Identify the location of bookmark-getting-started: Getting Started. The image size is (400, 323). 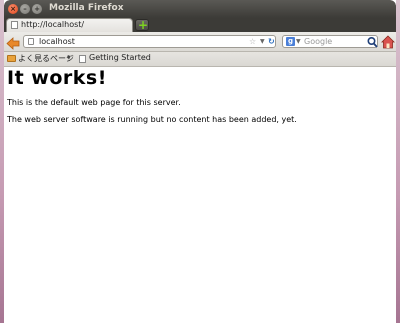
(120, 57).